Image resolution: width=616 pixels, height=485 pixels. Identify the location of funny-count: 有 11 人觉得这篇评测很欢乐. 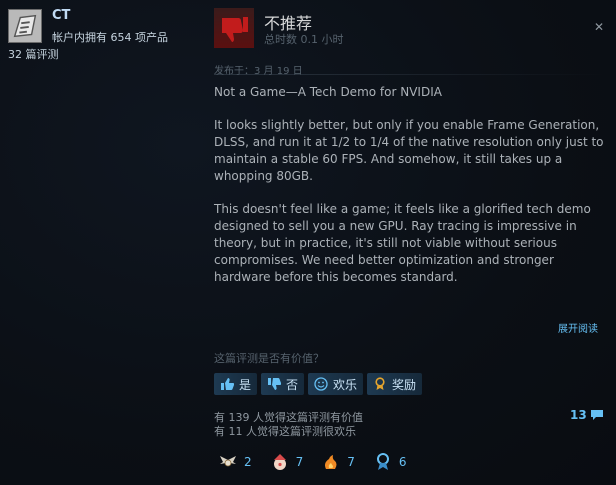
(285, 431).